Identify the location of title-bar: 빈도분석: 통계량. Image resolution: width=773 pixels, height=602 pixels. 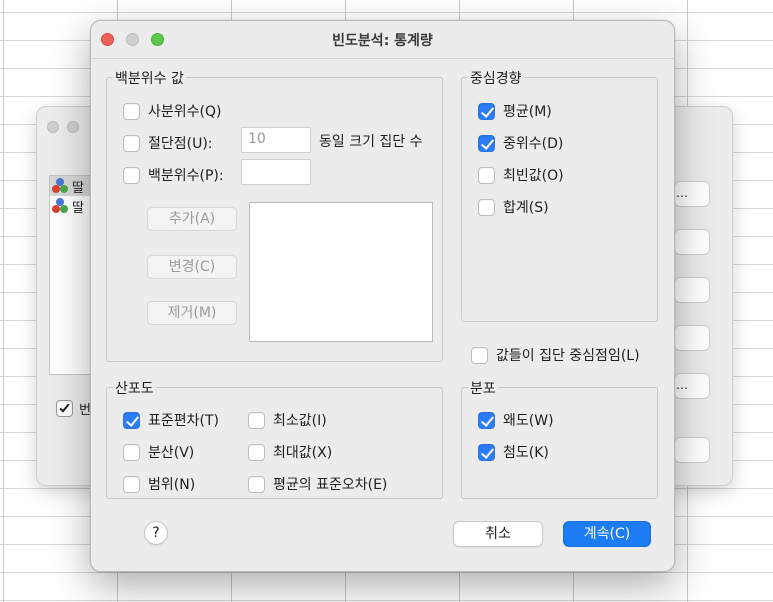
(382, 40).